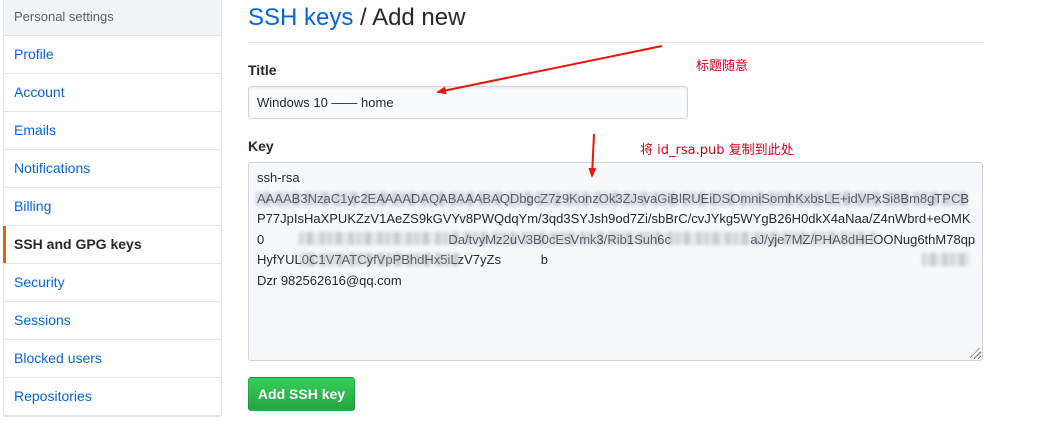  I want to click on sidebar-item-billing: Billing, so click(112, 207).